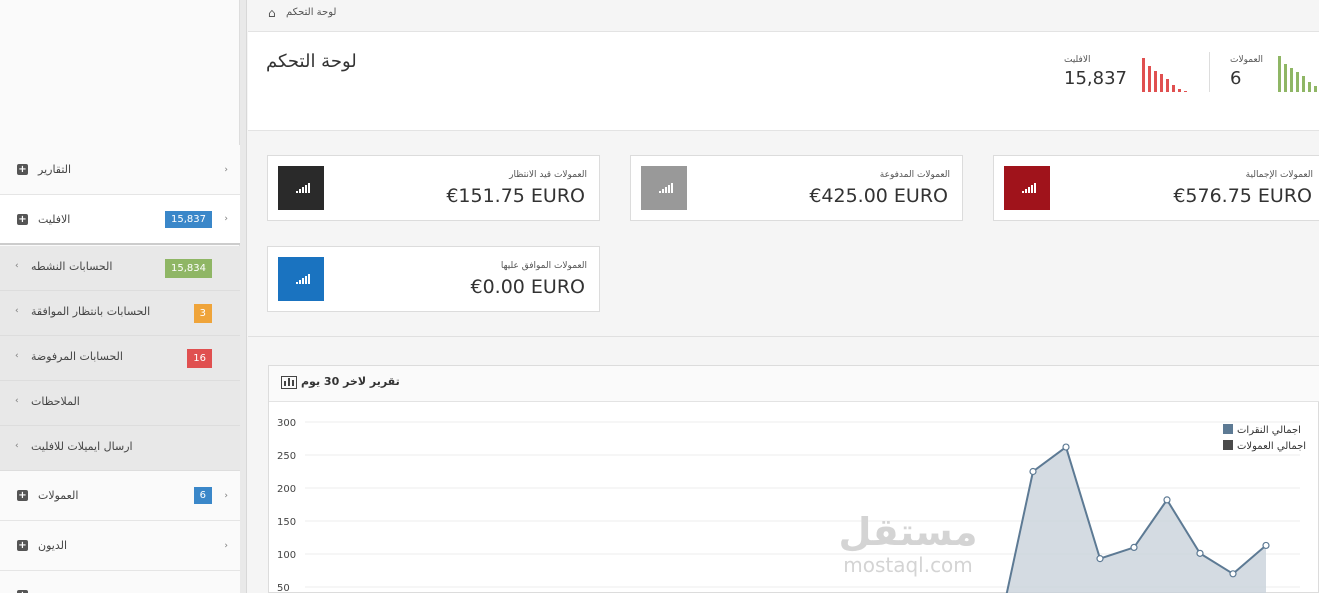 The width and height of the screenshot is (1319, 593). Describe the element at coordinates (202, 313) in the screenshot. I see `count-badge: 3` at that location.